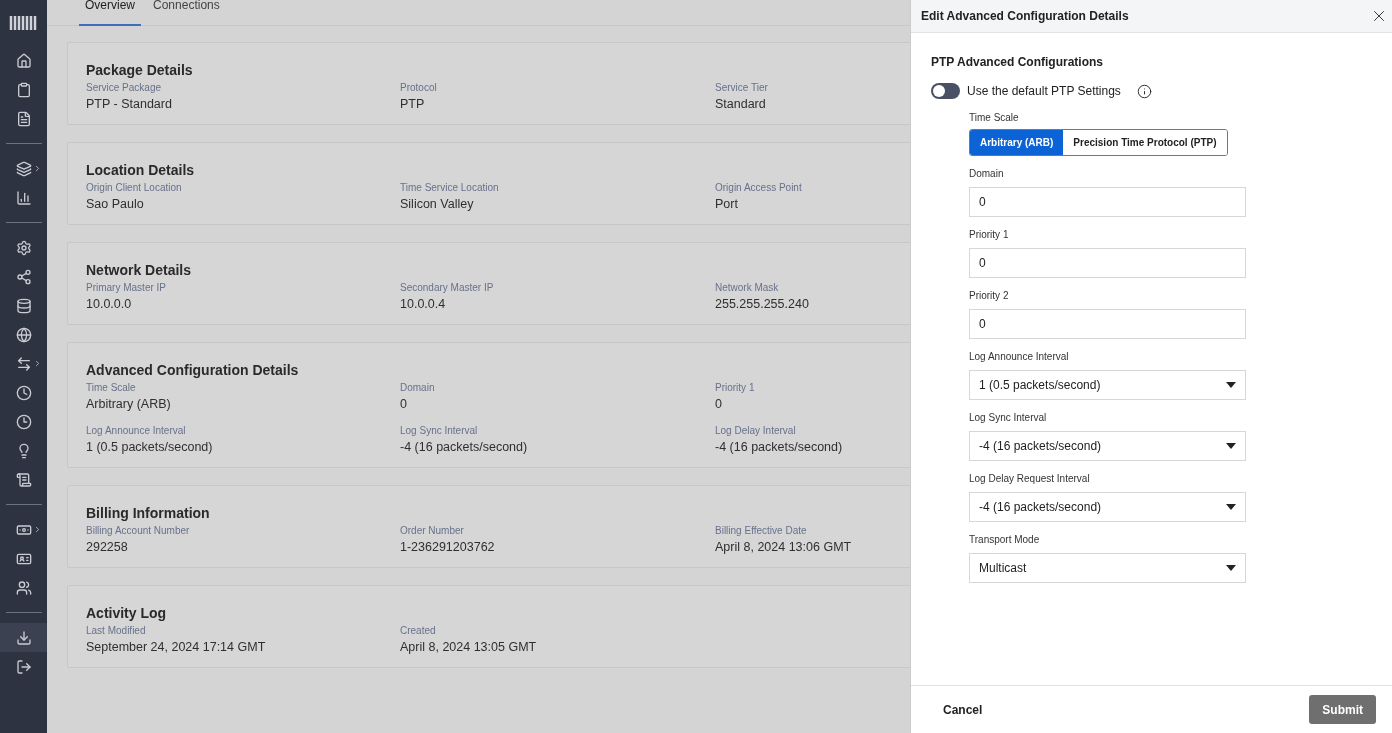 This screenshot has width=1392, height=733. Describe the element at coordinates (124, 87) in the screenshot. I see `field-label: Service Package` at that location.